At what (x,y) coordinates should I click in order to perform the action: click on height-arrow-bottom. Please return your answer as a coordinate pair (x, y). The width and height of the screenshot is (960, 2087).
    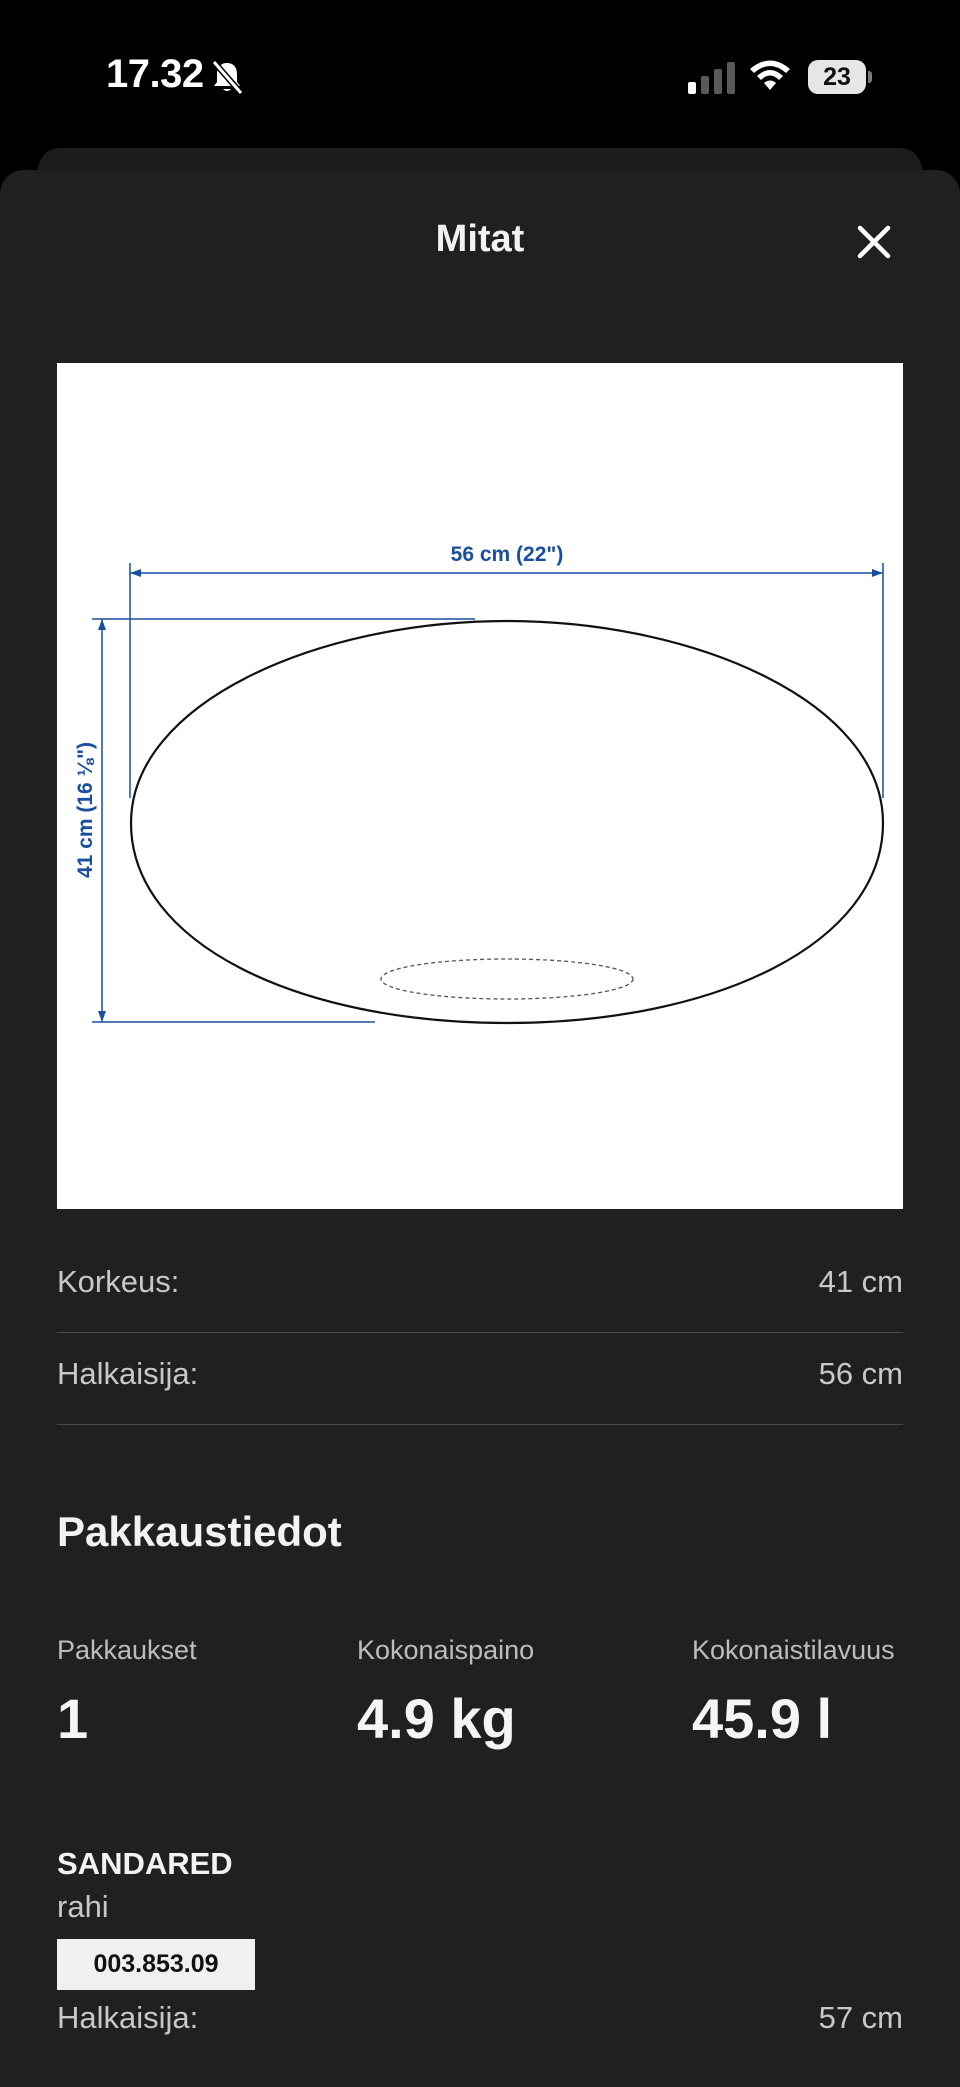
    Looking at the image, I should click on (102, 1016).